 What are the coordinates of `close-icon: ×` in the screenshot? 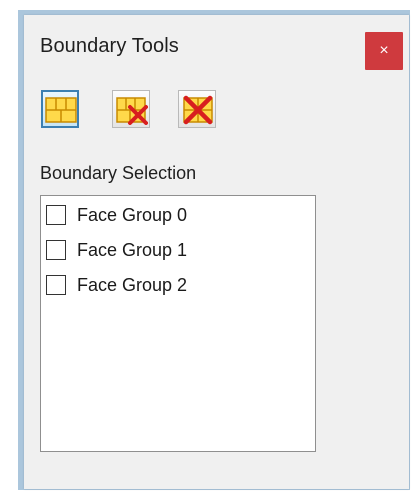 It's located at (384, 50).